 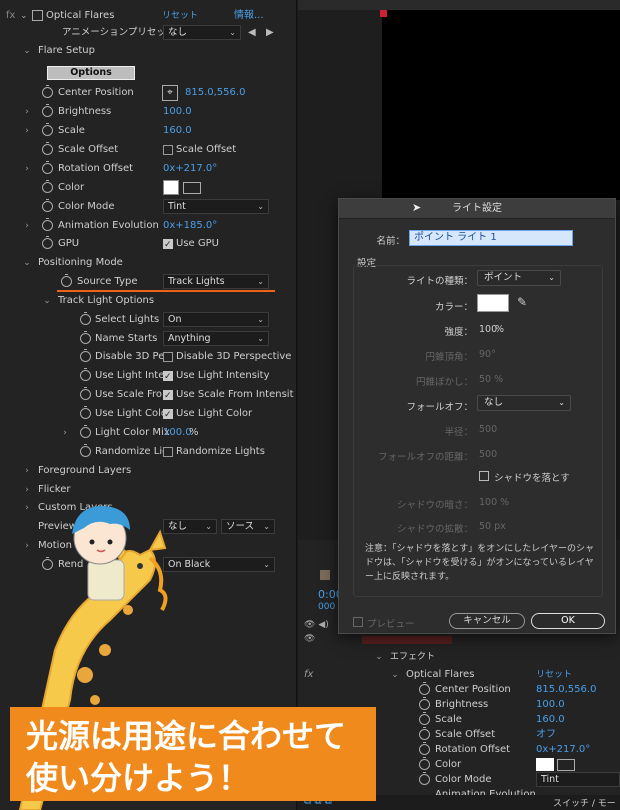 What do you see at coordinates (177, 433) in the screenshot?
I see `light-color-mix-value: 100.0` at bounding box center [177, 433].